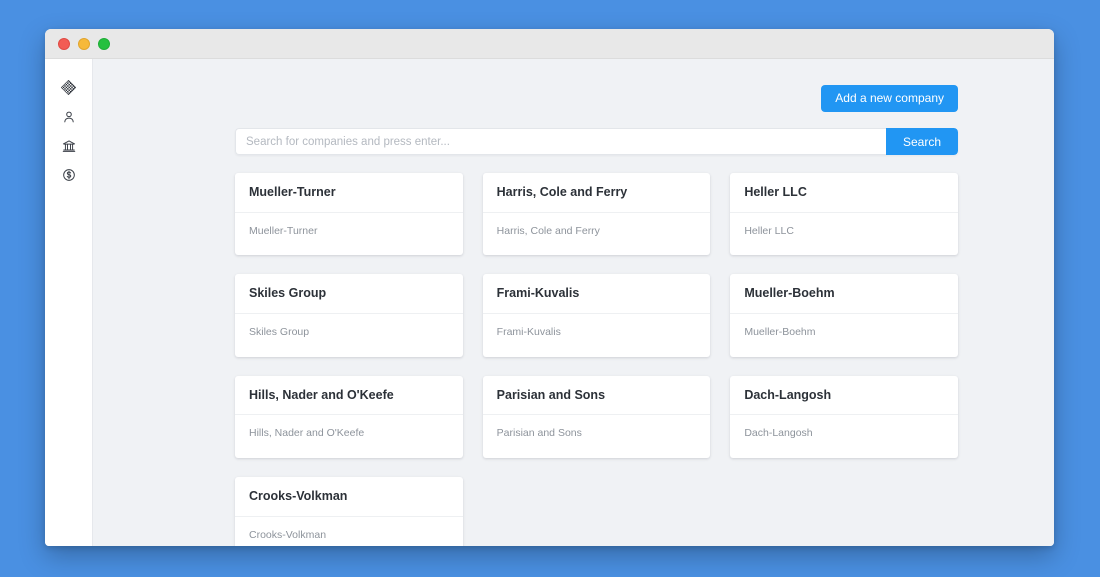 This screenshot has height=577, width=1100. Describe the element at coordinates (844, 193) in the screenshot. I see `company-card-title: Heller LLC` at that location.